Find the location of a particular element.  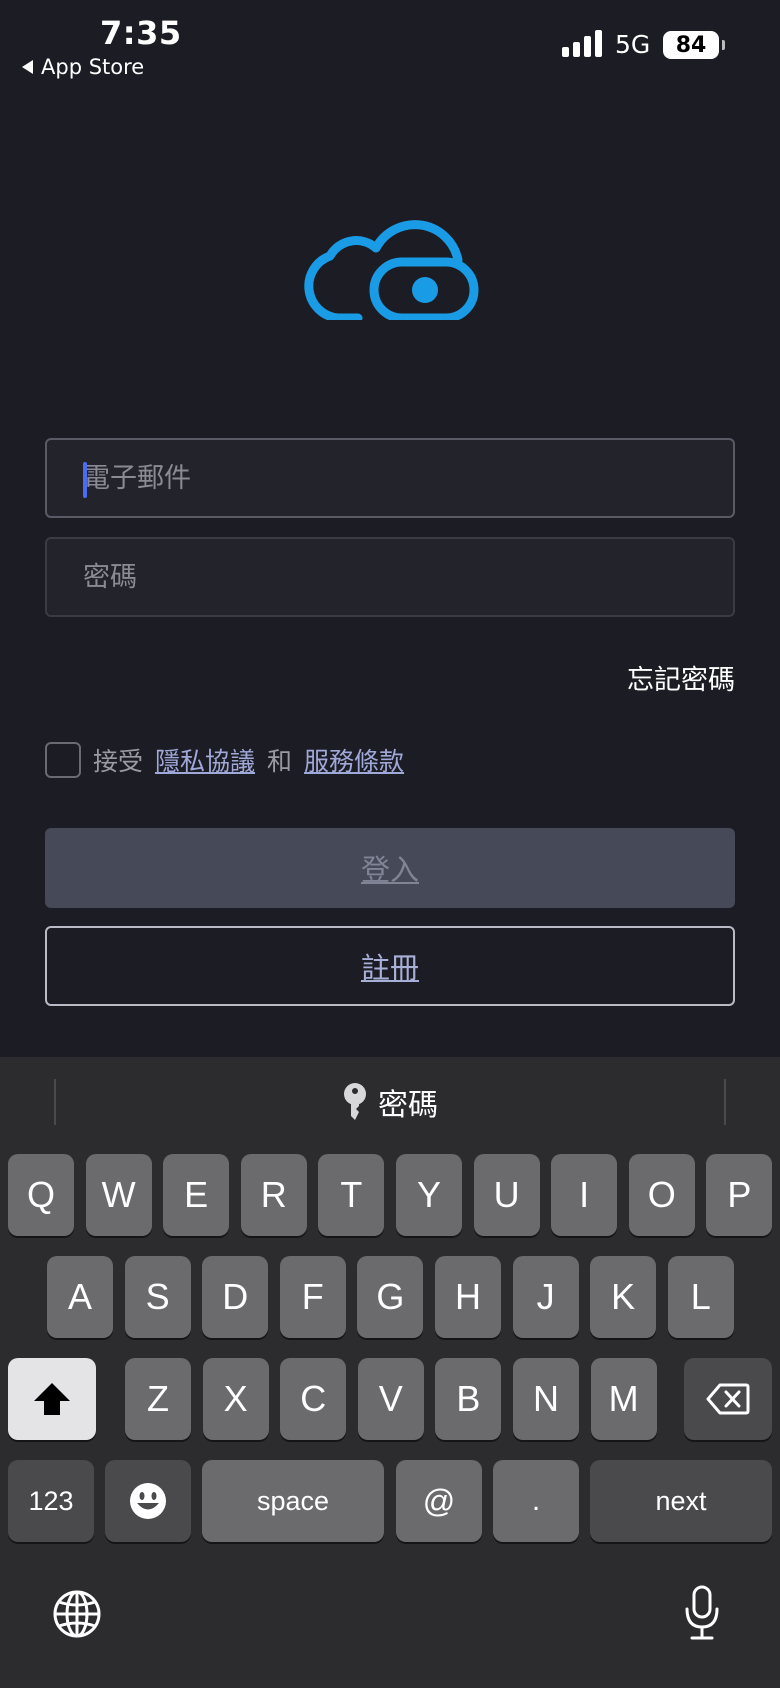

key-i: I is located at coordinates (584, 1195).